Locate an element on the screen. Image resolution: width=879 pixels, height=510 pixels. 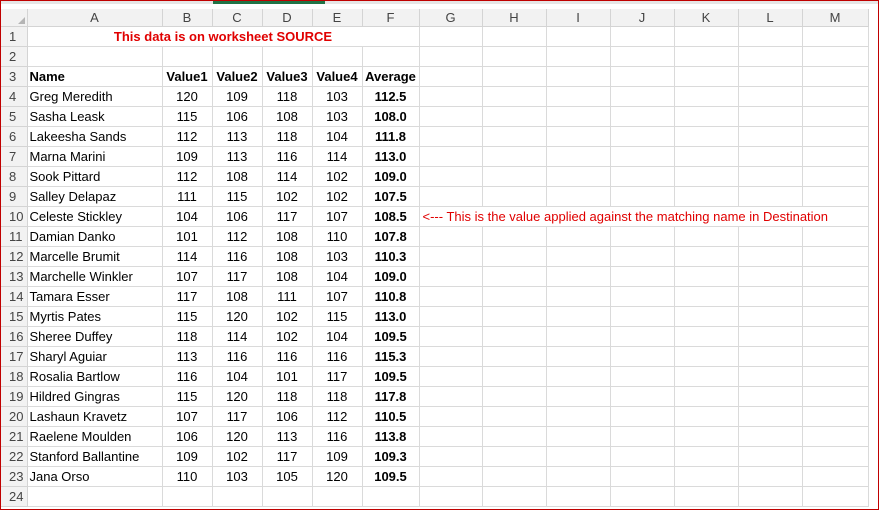
row-header: 5 is located at coordinates (14, 116).